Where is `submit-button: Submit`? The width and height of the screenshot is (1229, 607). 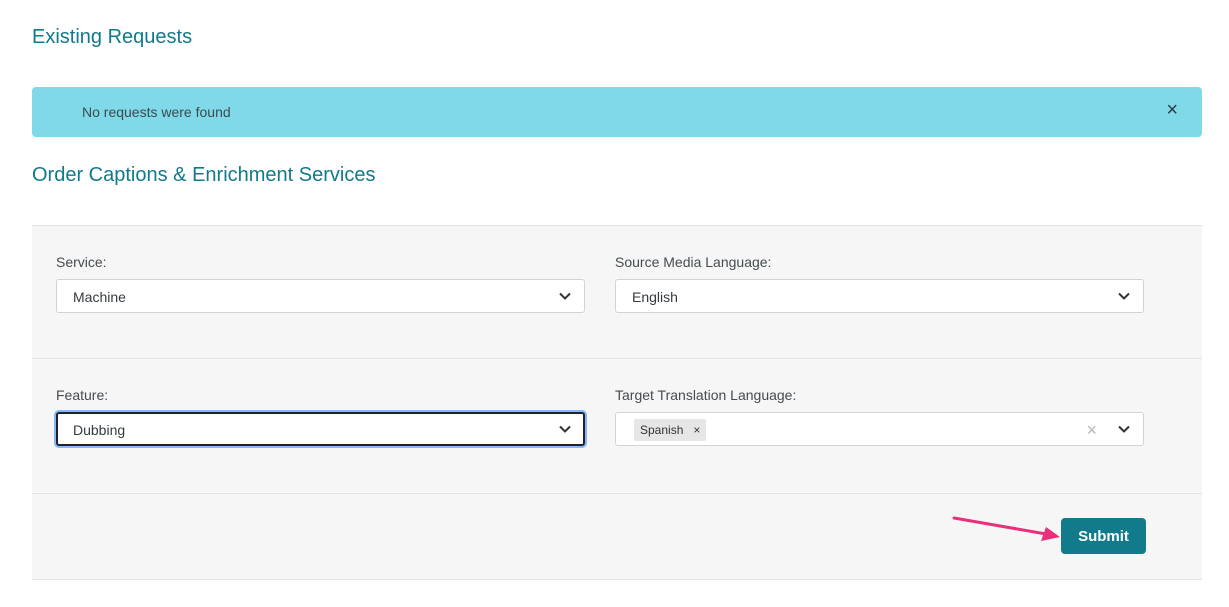
submit-button: Submit is located at coordinates (1103, 536).